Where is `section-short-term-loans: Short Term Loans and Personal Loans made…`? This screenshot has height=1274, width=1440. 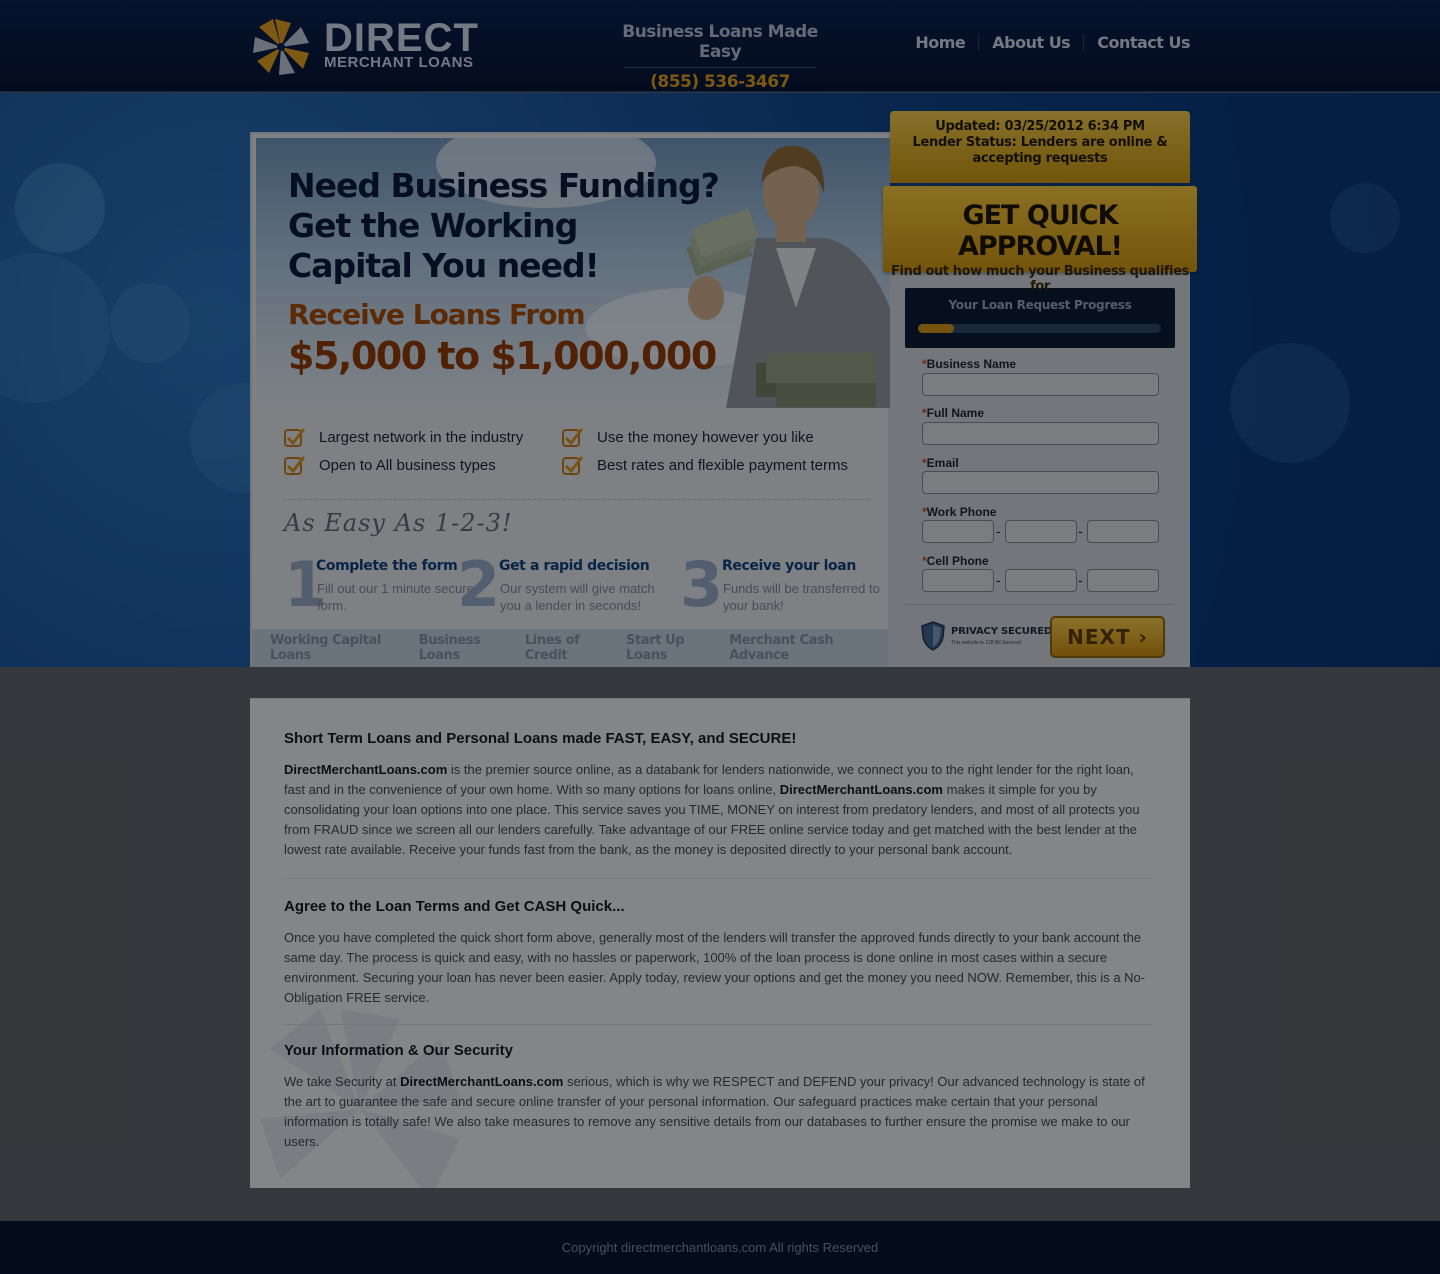 section-short-term-loans: Short Term Loans and Personal Loans made… is located at coordinates (719, 795).